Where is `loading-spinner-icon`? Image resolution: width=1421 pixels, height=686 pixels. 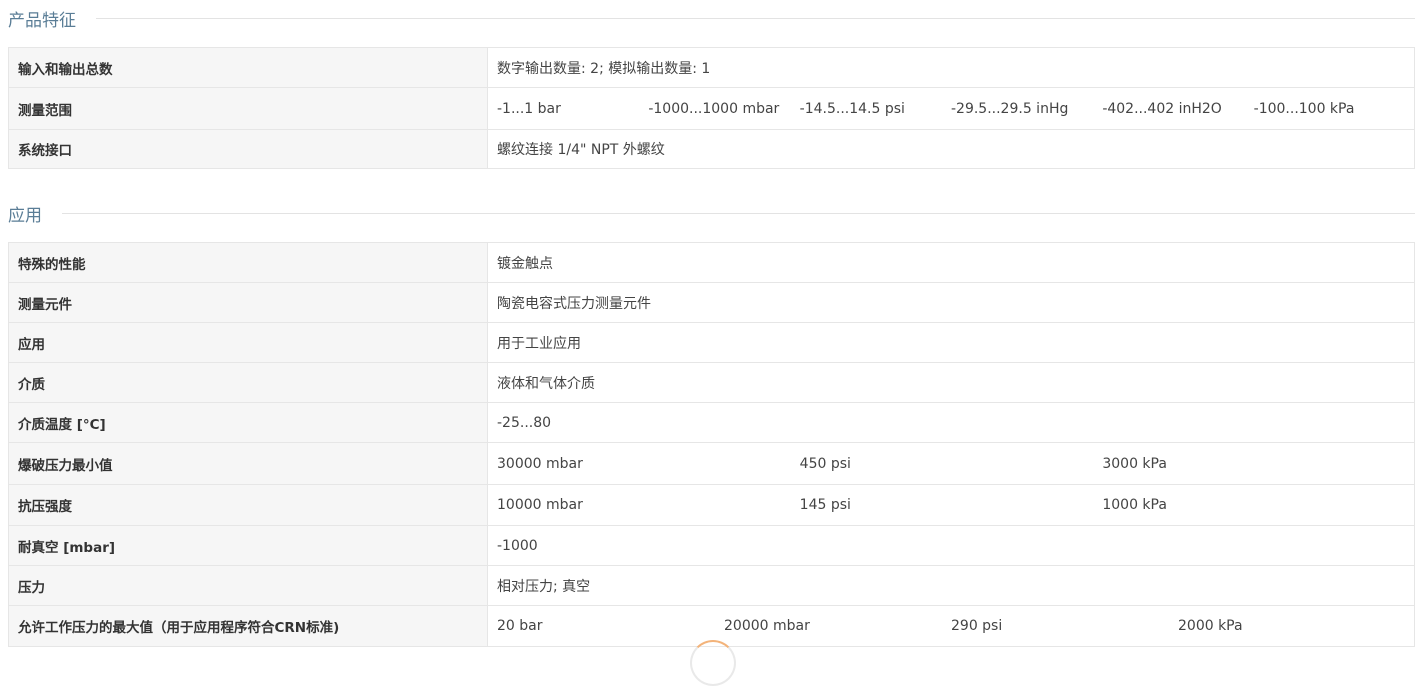
loading-spinner-icon is located at coordinates (713, 663).